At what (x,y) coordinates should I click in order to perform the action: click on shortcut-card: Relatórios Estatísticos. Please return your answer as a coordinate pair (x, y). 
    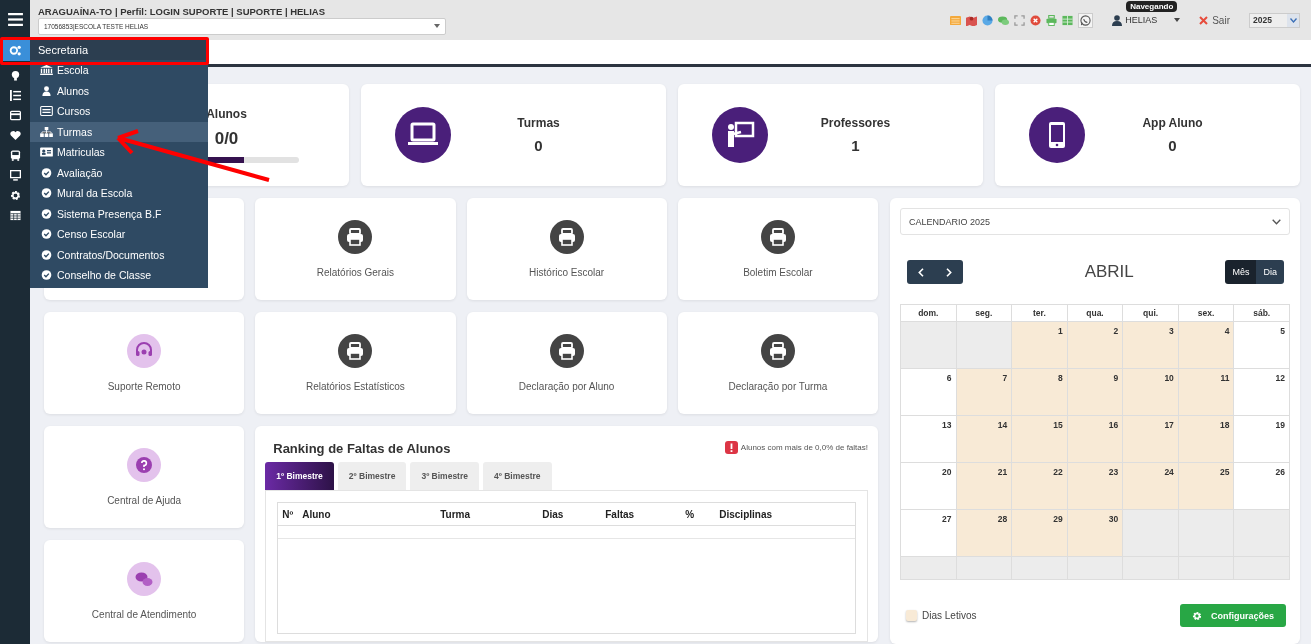
    Looking at the image, I should click on (355, 363).